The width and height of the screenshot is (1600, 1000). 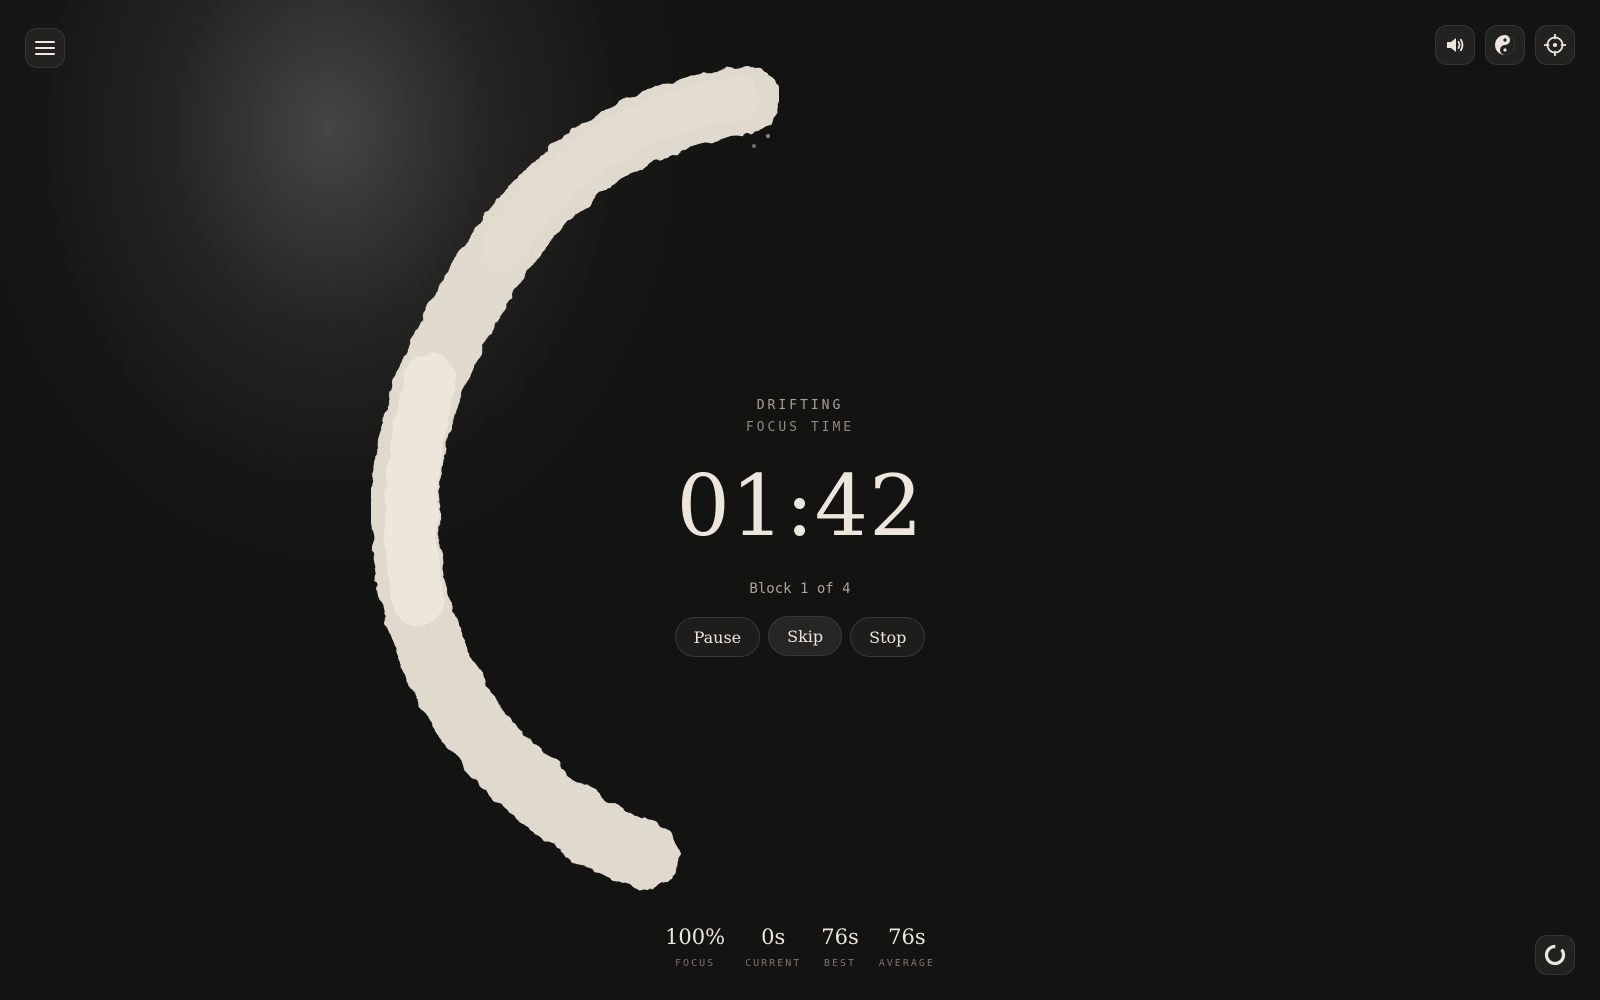 I want to click on mode-label: FOCUS TIME, so click(x=800, y=427).